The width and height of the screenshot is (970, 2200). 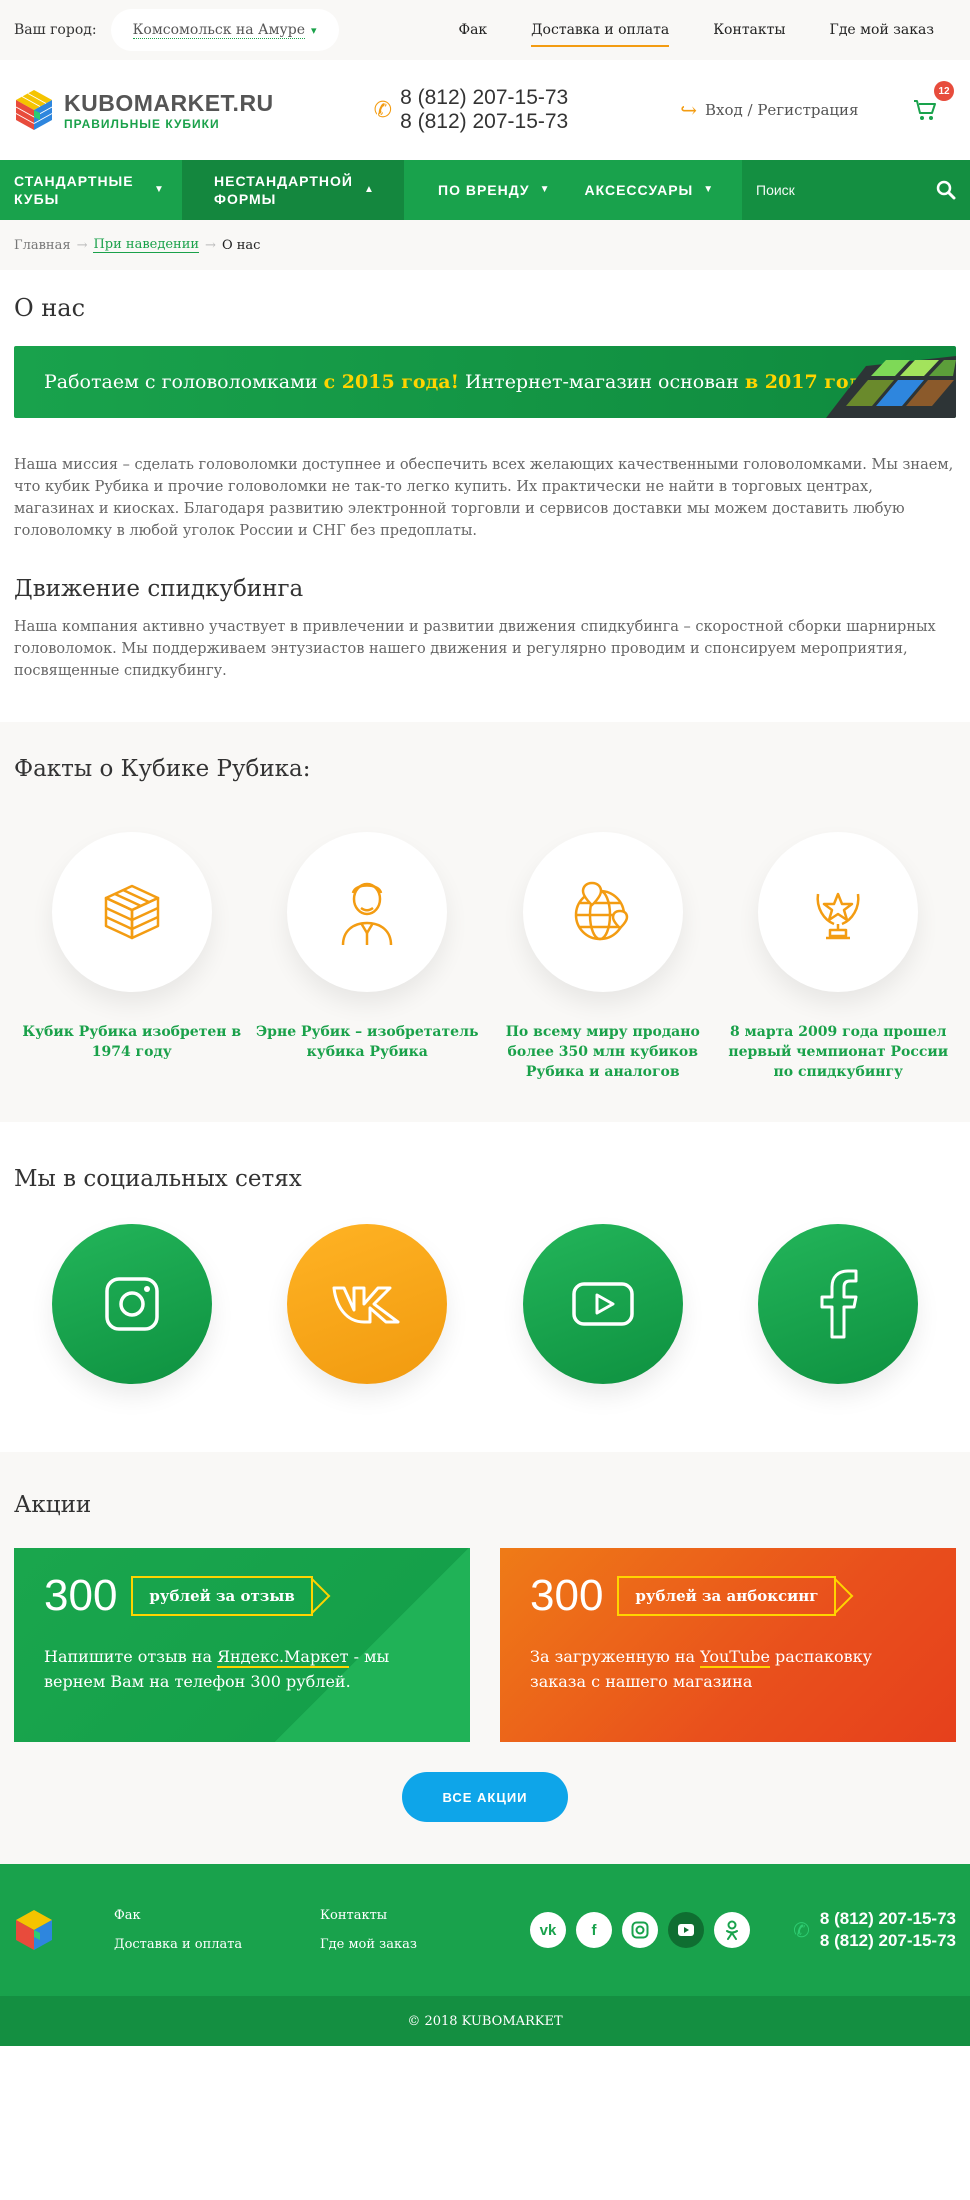 What do you see at coordinates (55, 30) in the screenshot?
I see `city-label: Ваш город:` at bounding box center [55, 30].